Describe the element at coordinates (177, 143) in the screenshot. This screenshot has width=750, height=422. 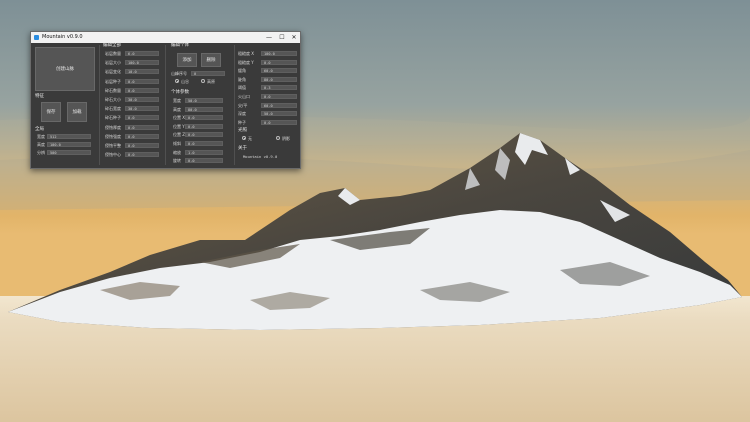
I see `single-param-label: 倾斜` at that location.